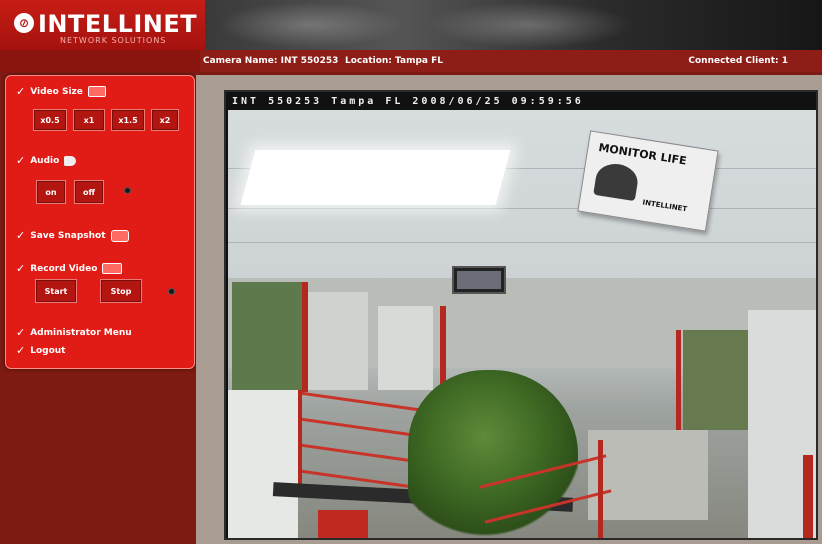 The image size is (822, 544). I want to click on desk-area, so click(648, 475).